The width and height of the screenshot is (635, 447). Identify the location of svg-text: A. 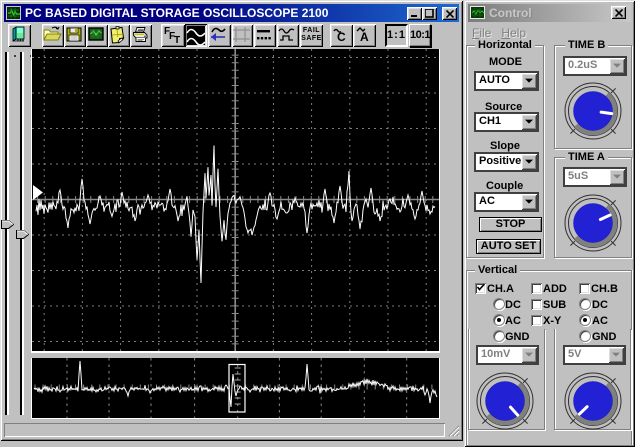
(364, 37).